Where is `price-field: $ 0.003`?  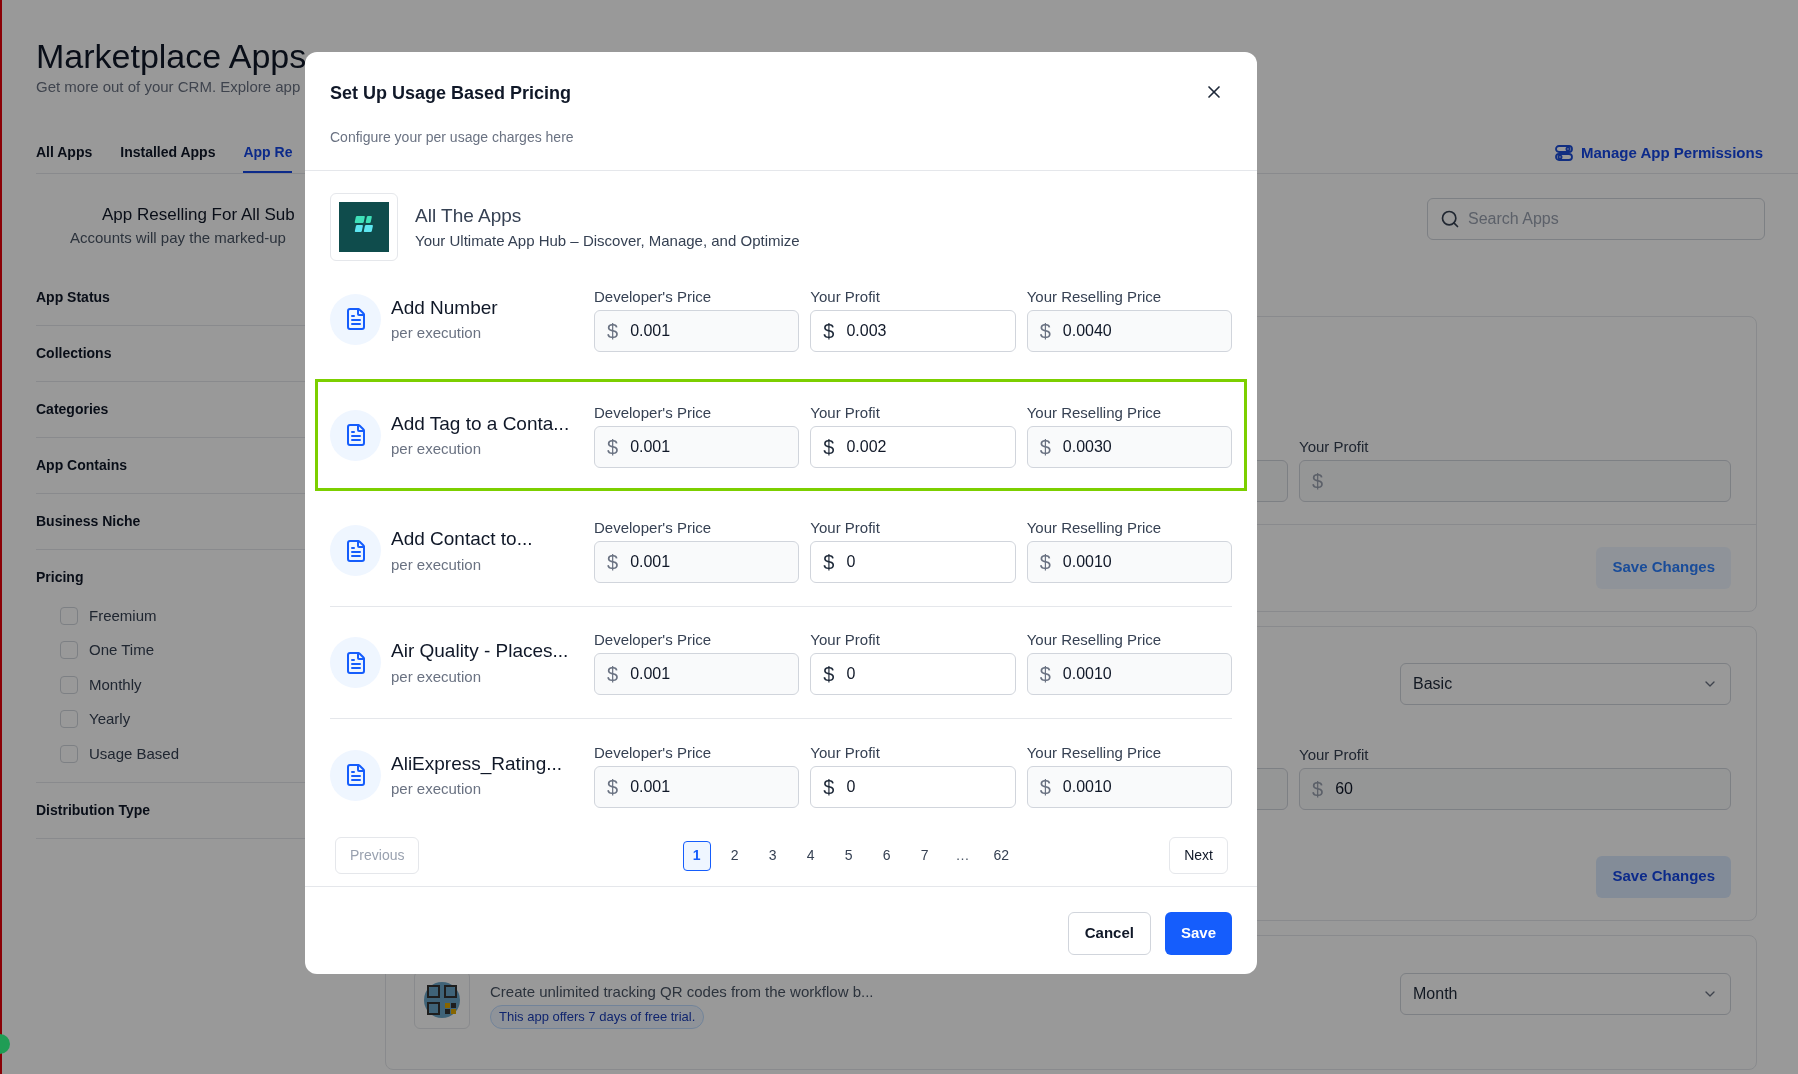 price-field: $ 0.003 is located at coordinates (913, 330).